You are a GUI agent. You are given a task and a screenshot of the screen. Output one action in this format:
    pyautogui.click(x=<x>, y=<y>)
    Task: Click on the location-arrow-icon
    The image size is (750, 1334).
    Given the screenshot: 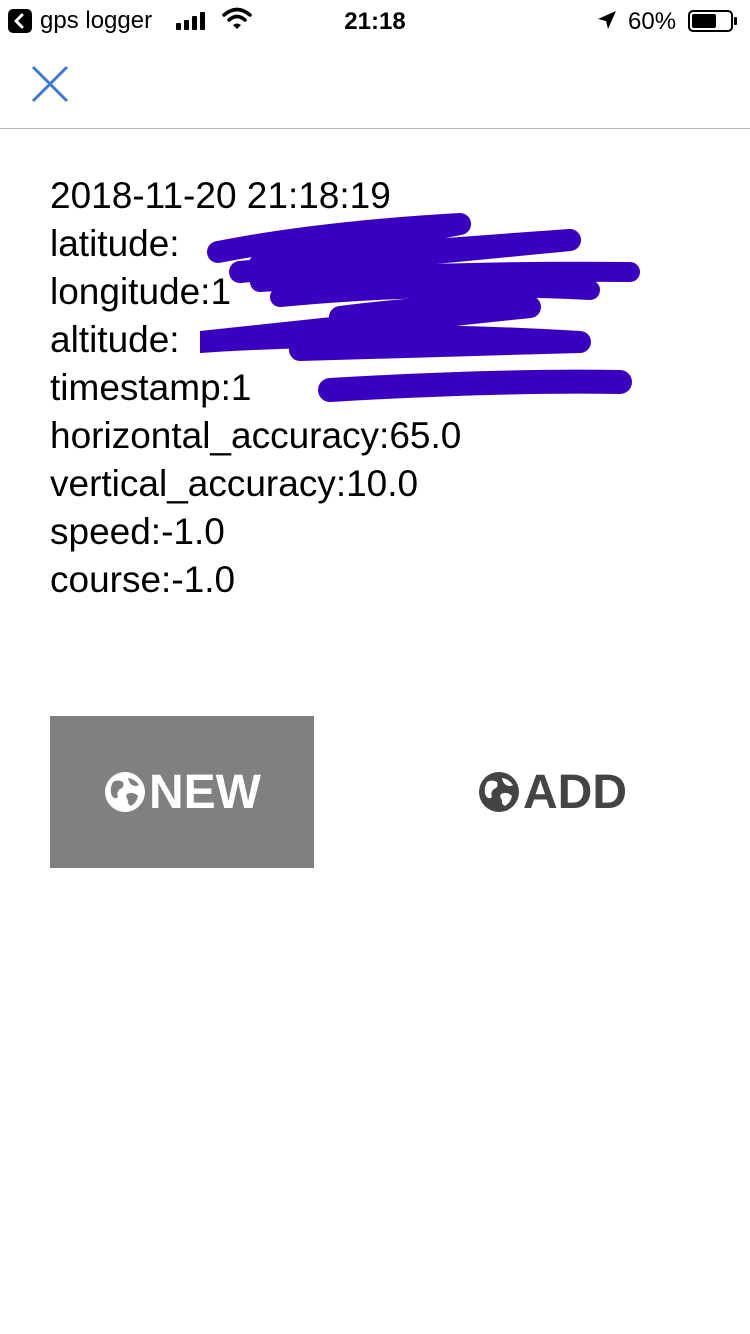 What is the action you would take?
    pyautogui.click(x=607, y=20)
    